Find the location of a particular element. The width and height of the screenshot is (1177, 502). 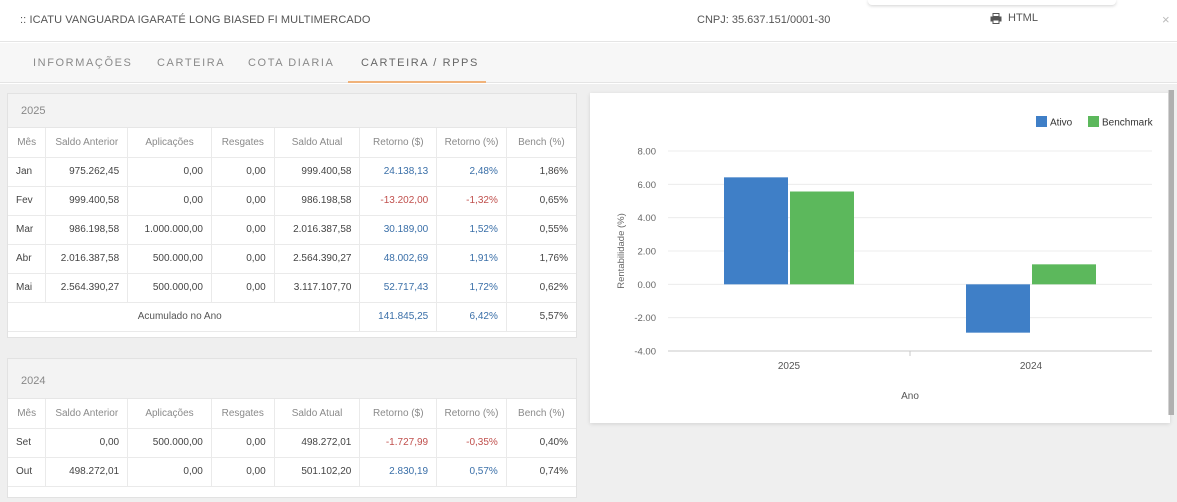

cell: Set is located at coordinates (27, 443).